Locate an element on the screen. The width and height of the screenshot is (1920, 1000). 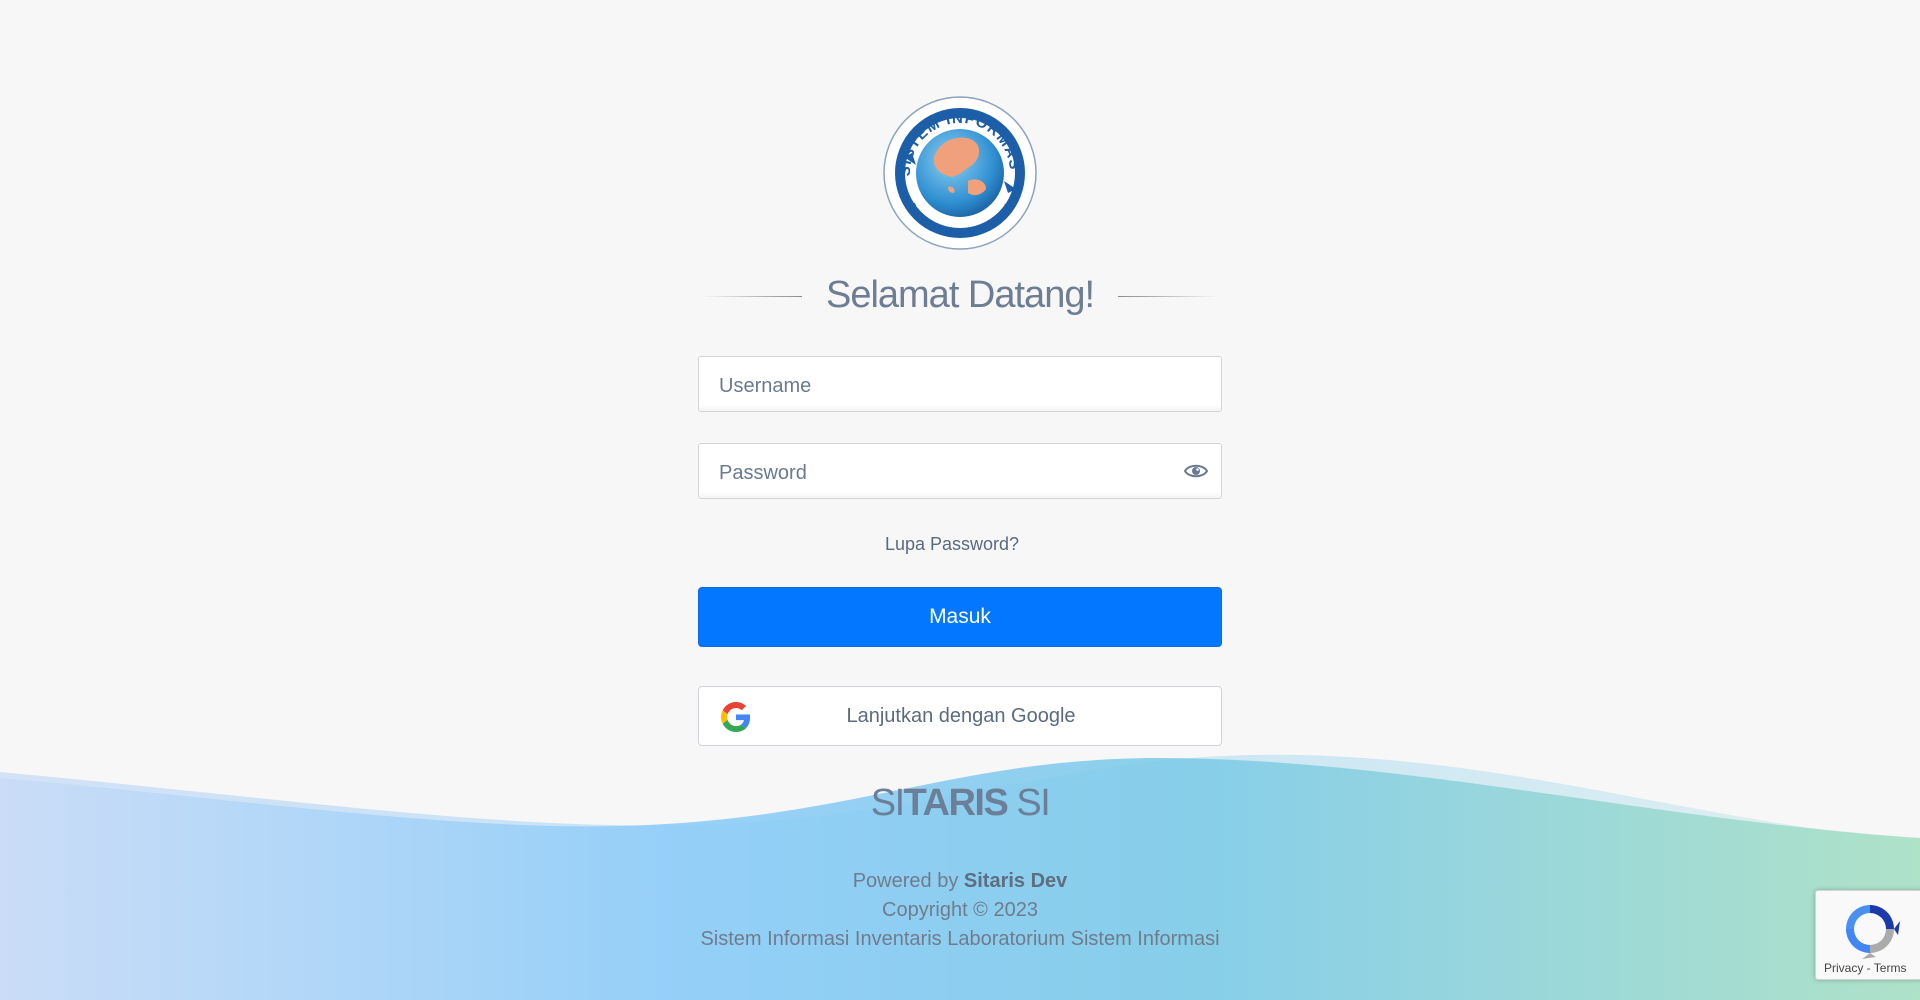
app-brand: SITARIS SI is located at coordinates (960, 803).